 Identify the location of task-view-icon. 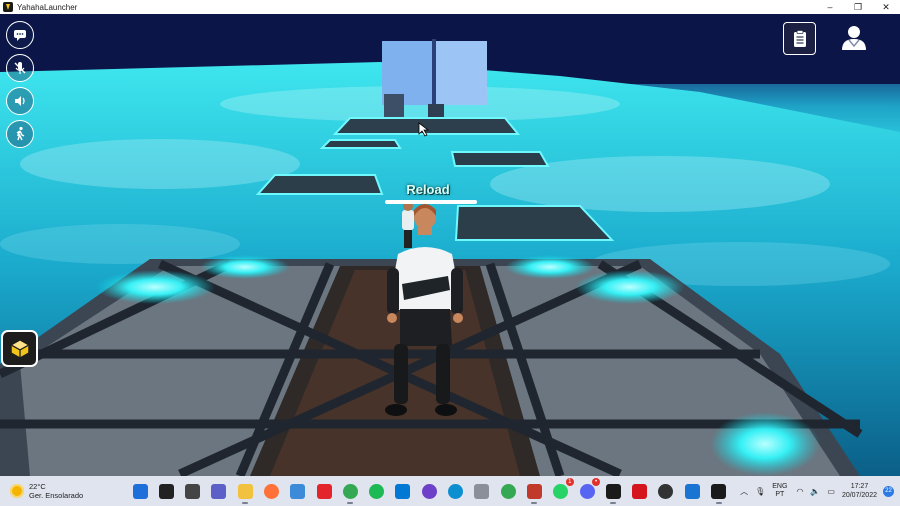
(193, 491).